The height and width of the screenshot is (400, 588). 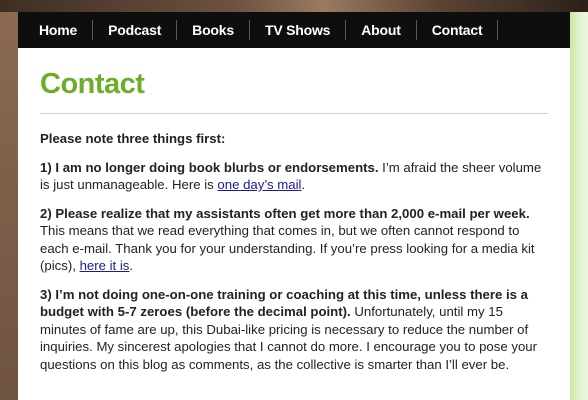 What do you see at coordinates (135, 30) in the screenshot?
I see `nav-podcast: Podcast` at bounding box center [135, 30].